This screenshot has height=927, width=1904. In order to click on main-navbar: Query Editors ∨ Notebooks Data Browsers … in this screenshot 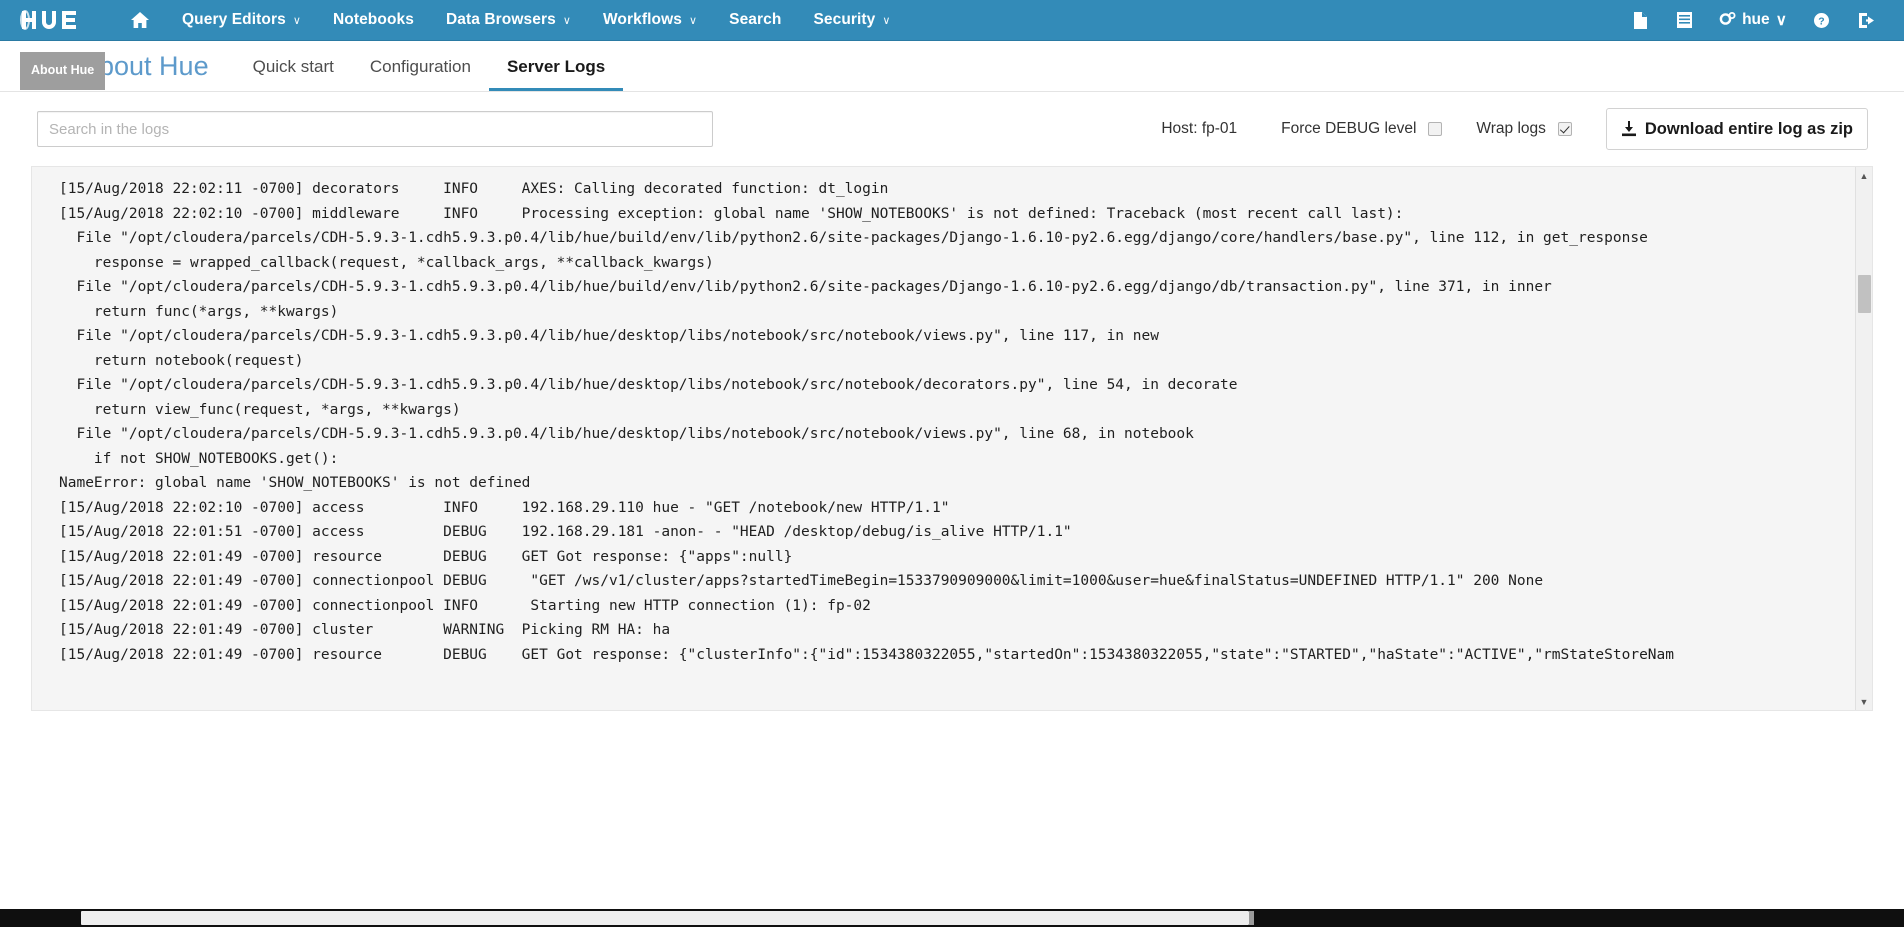, I will do `click(952, 20)`.